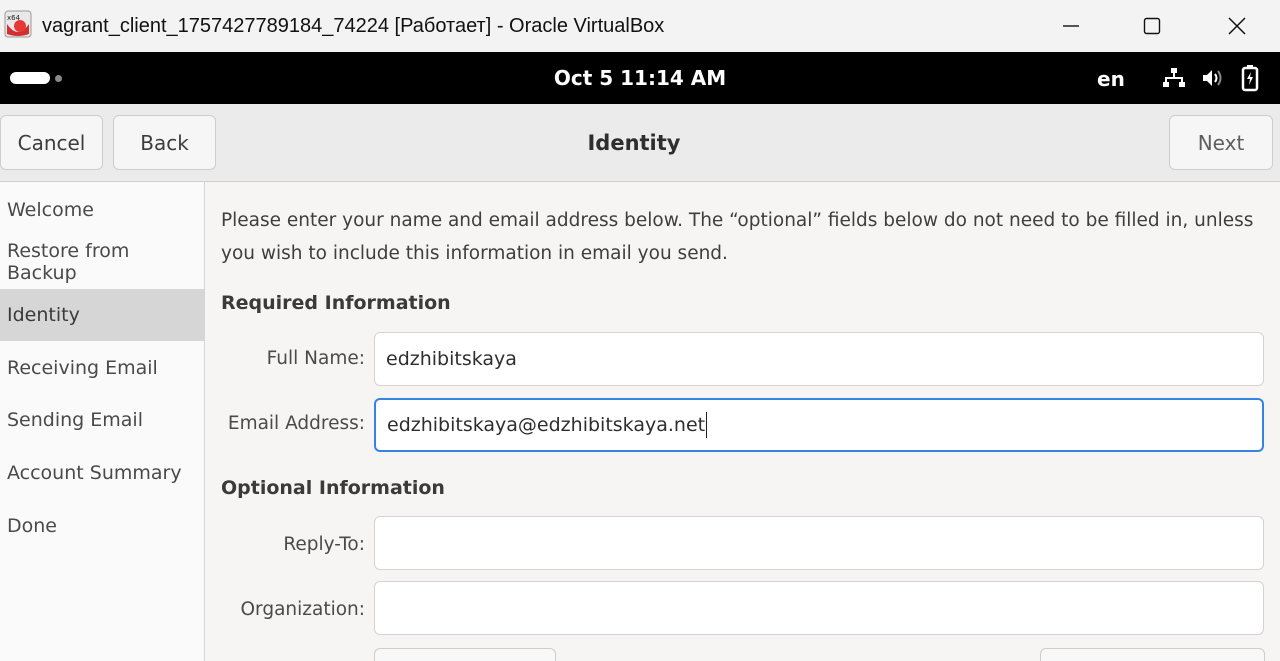 This screenshot has height=661, width=1280. I want to click on sidebar-item-sending-email: Sending Email, so click(102, 420).